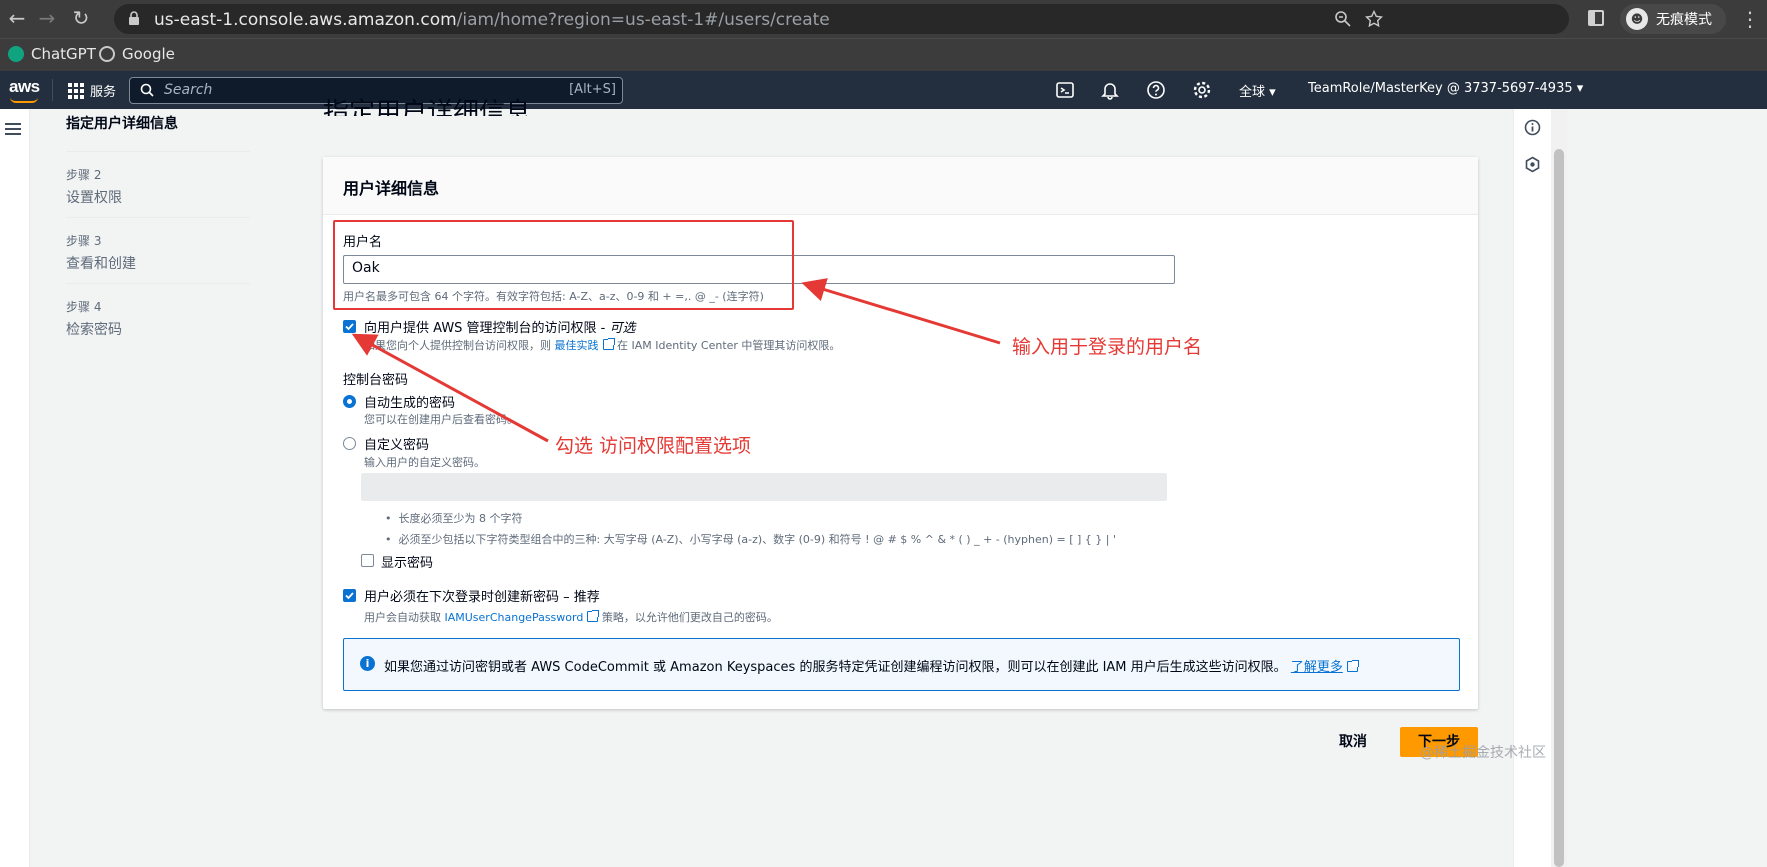  Describe the element at coordinates (305, 20) in the screenshot. I see `url-host: us-east-1.console.aws.amazon.com` at that location.